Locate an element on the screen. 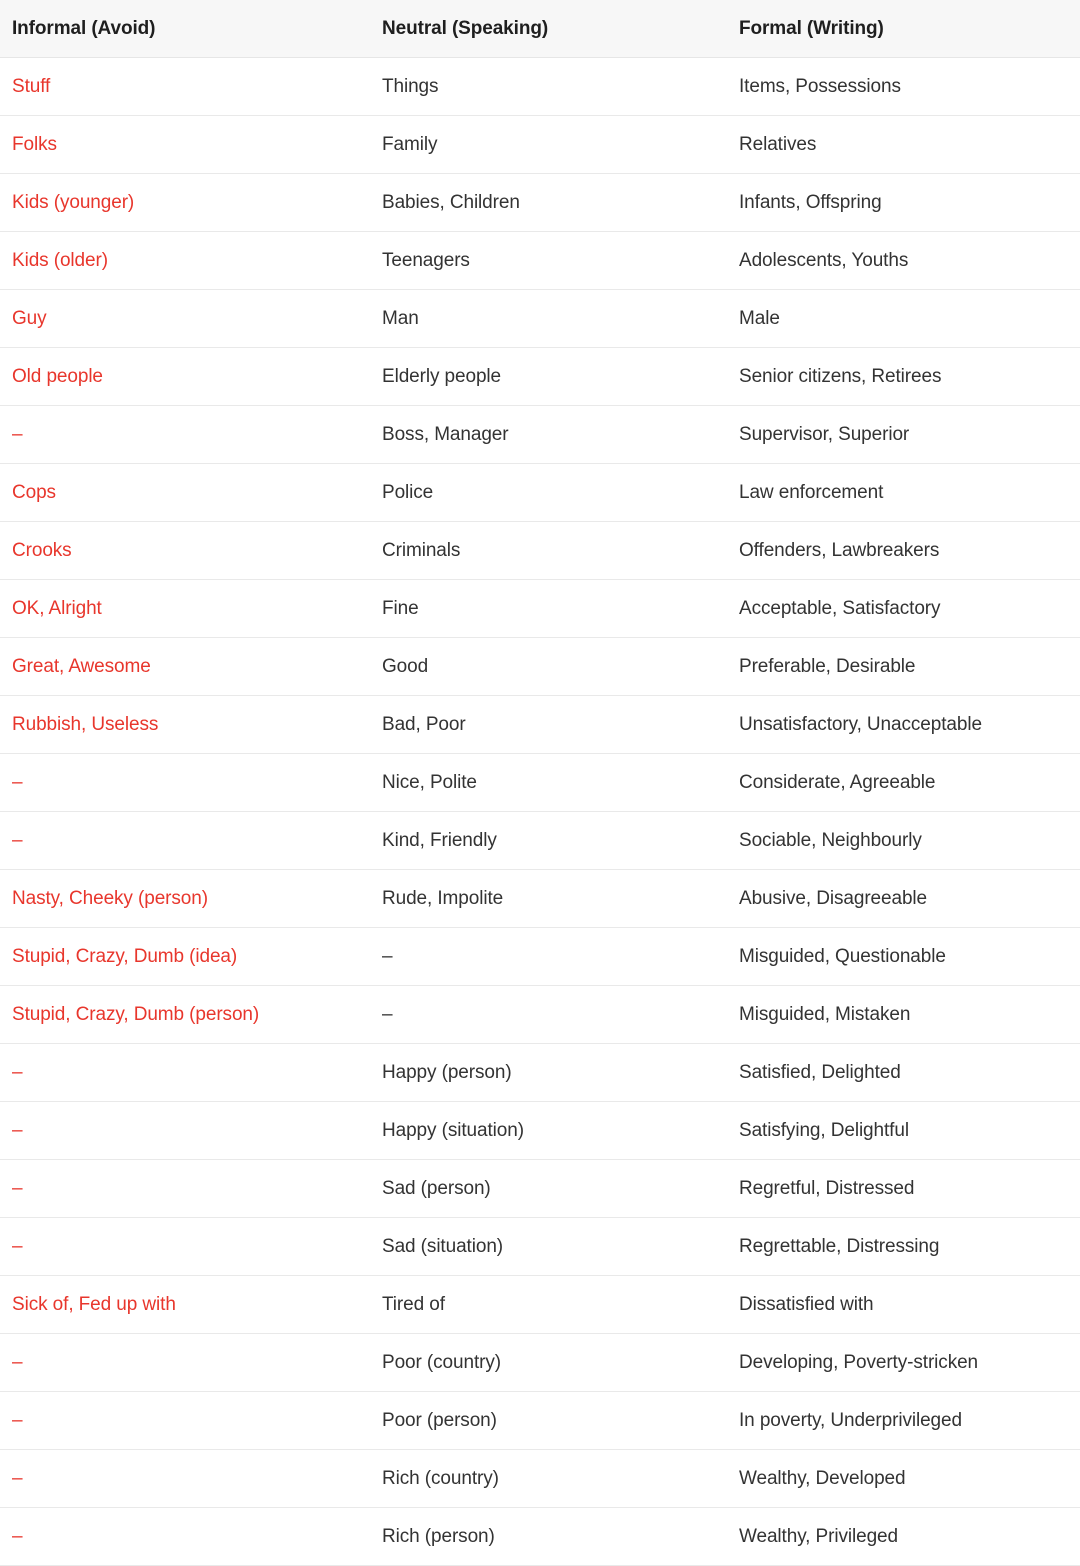 Image resolution: width=1080 pixels, height=1566 pixels. cell-formal: Acceptable, Satisfactory is located at coordinates (903, 608).